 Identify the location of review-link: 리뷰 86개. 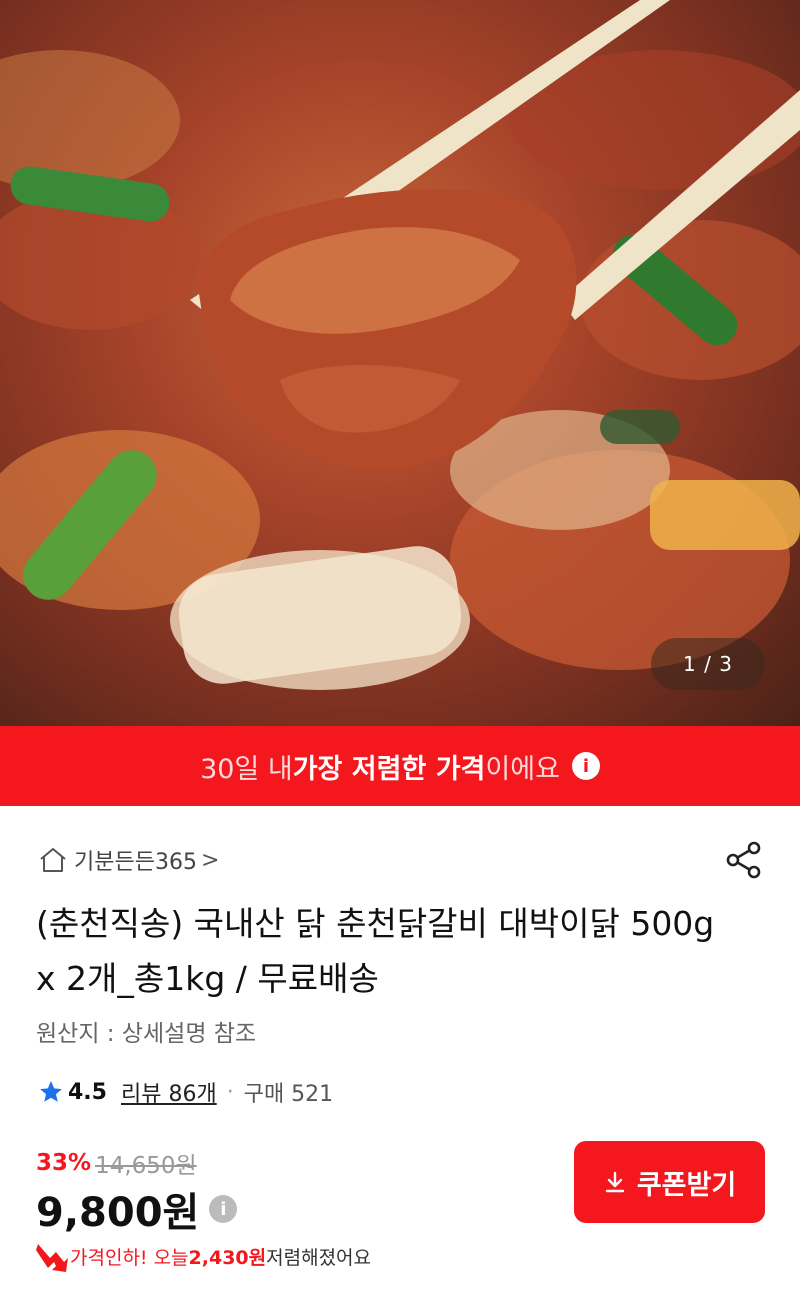
(169, 1092).